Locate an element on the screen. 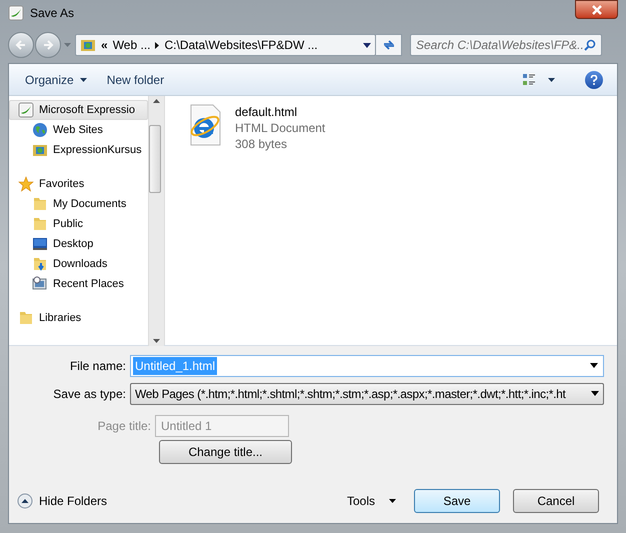 The width and height of the screenshot is (626, 533). overflow-chevron: « is located at coordinates (104, 45).